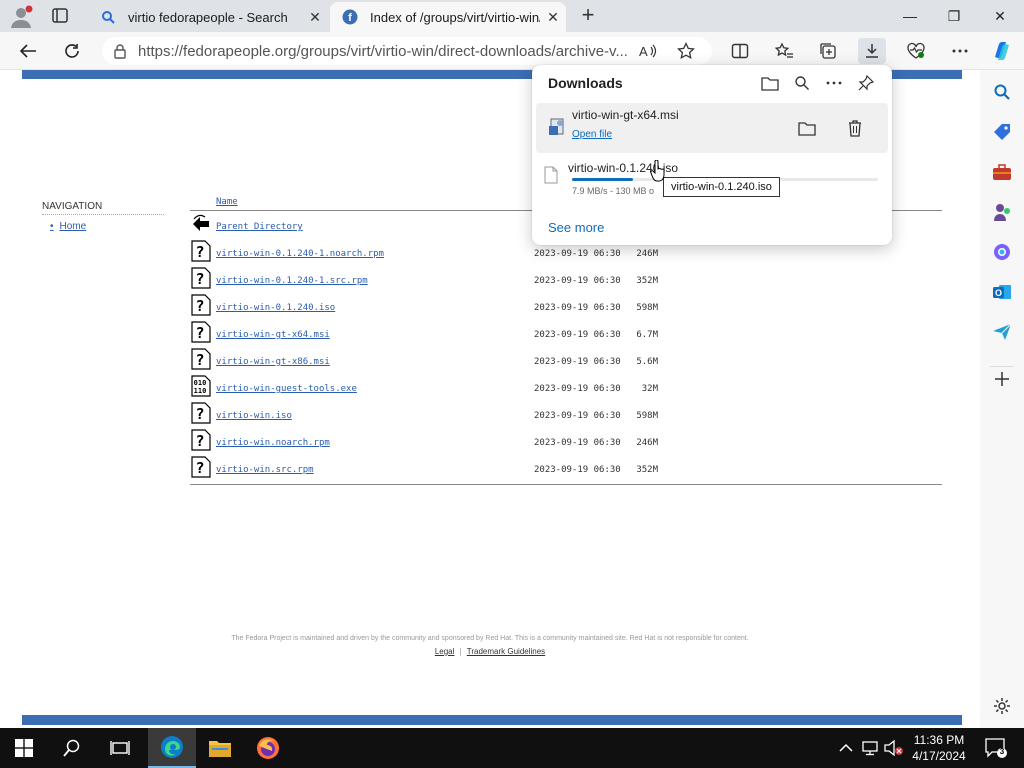 This screenshot has width=1024, height=768. I want to click on tab-actions-icon, so click(60, 16).